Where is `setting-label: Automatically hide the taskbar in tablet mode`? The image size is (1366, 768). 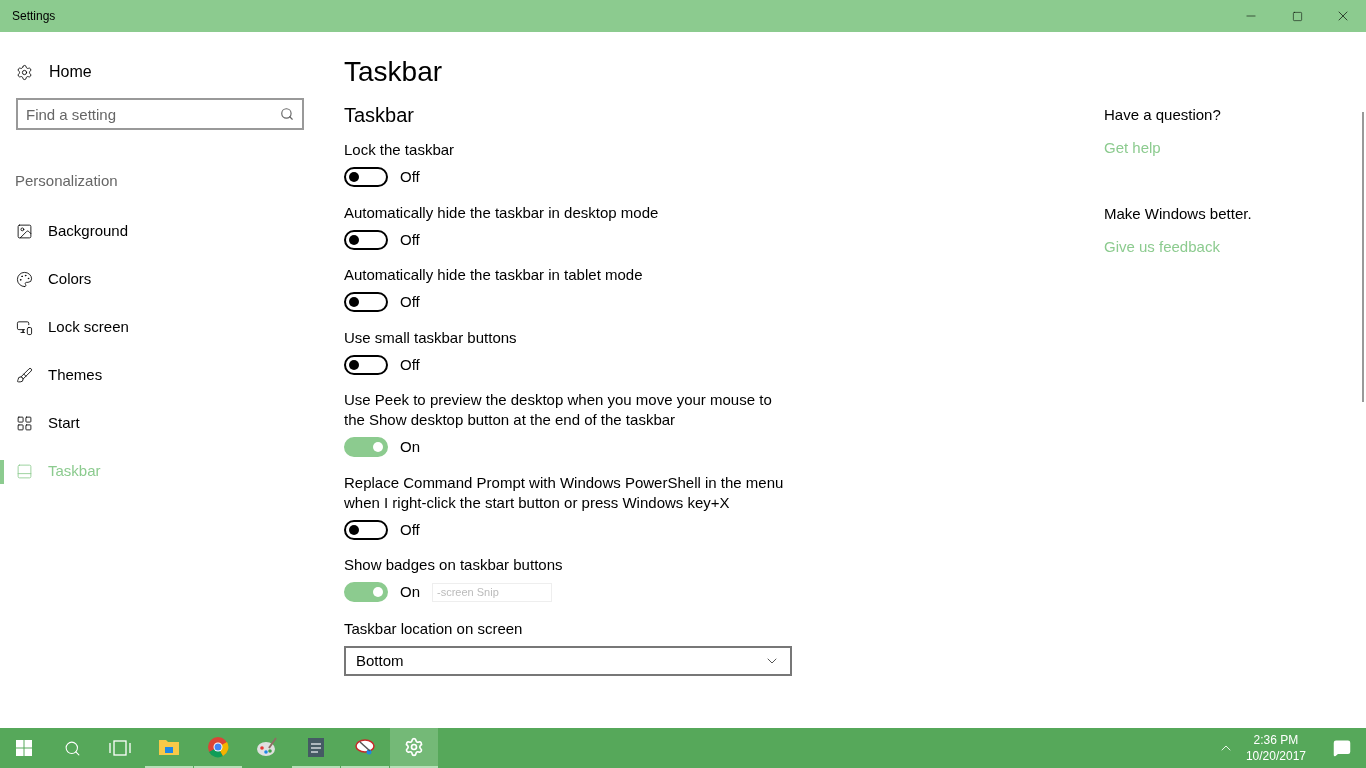 setting-label: Automatically hide the taskbar in tablet mode is located at coordinates (494, 275).